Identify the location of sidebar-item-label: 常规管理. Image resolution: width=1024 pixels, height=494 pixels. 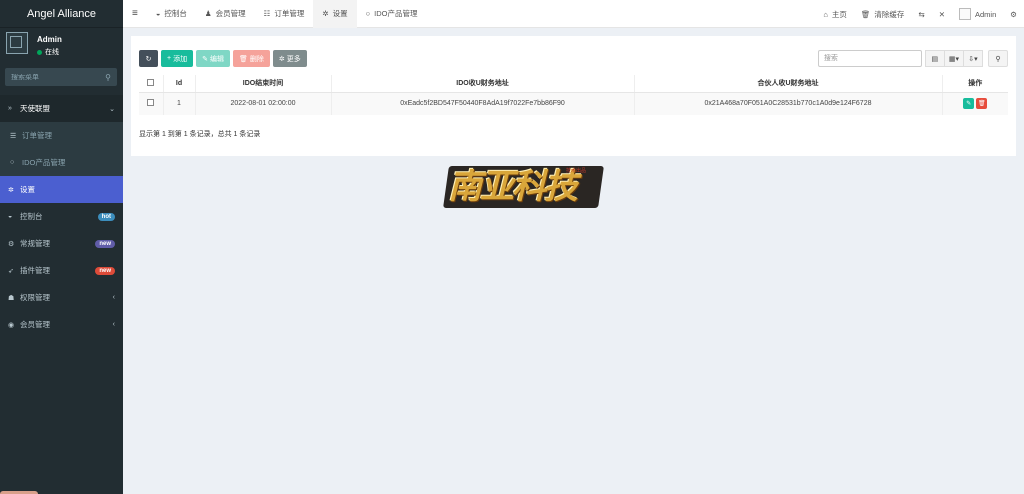
(35, 243).